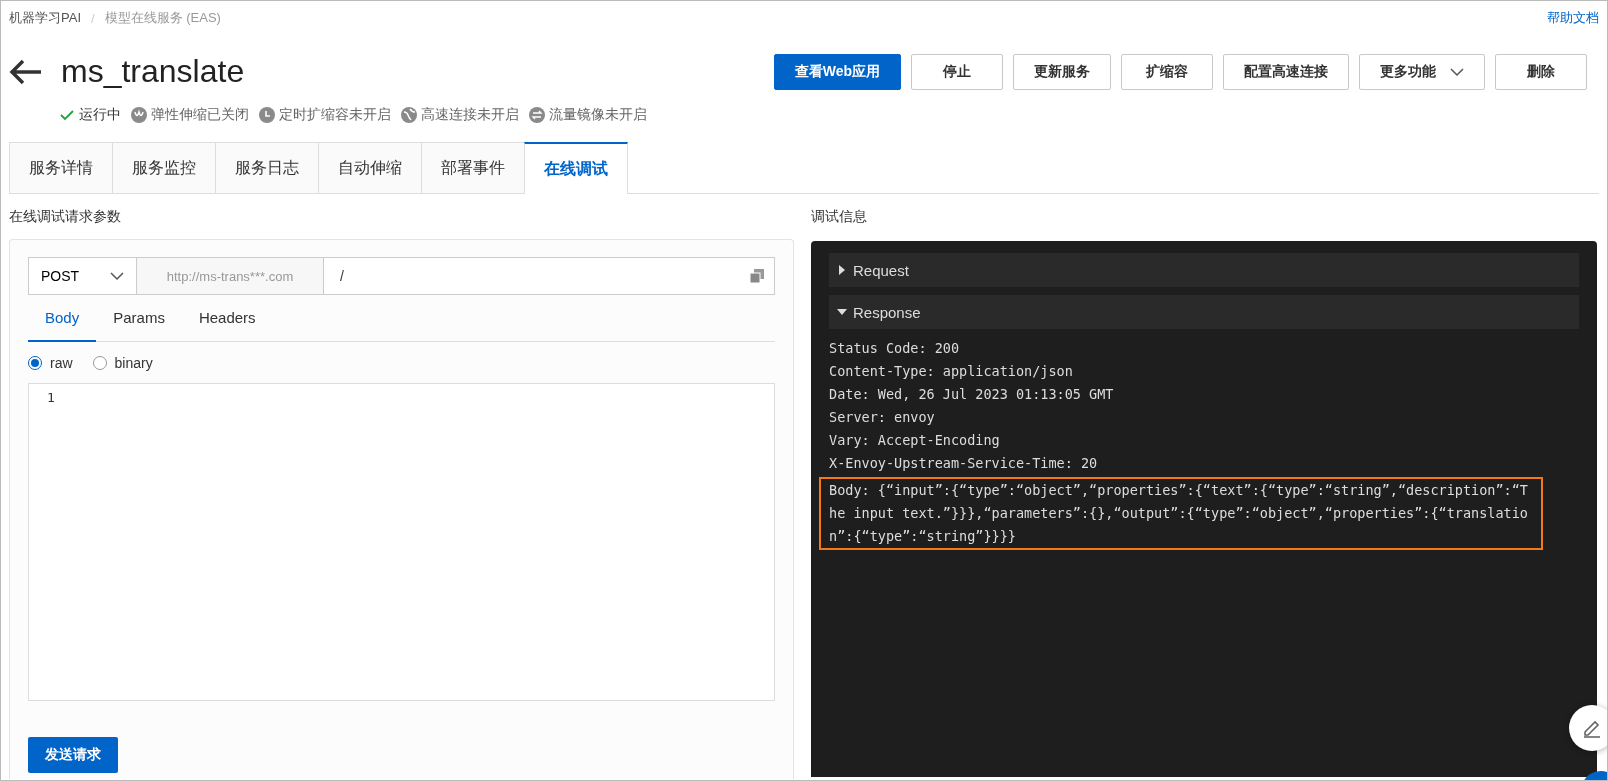  I want to click on back-arrow-icon, so click(26, 71).